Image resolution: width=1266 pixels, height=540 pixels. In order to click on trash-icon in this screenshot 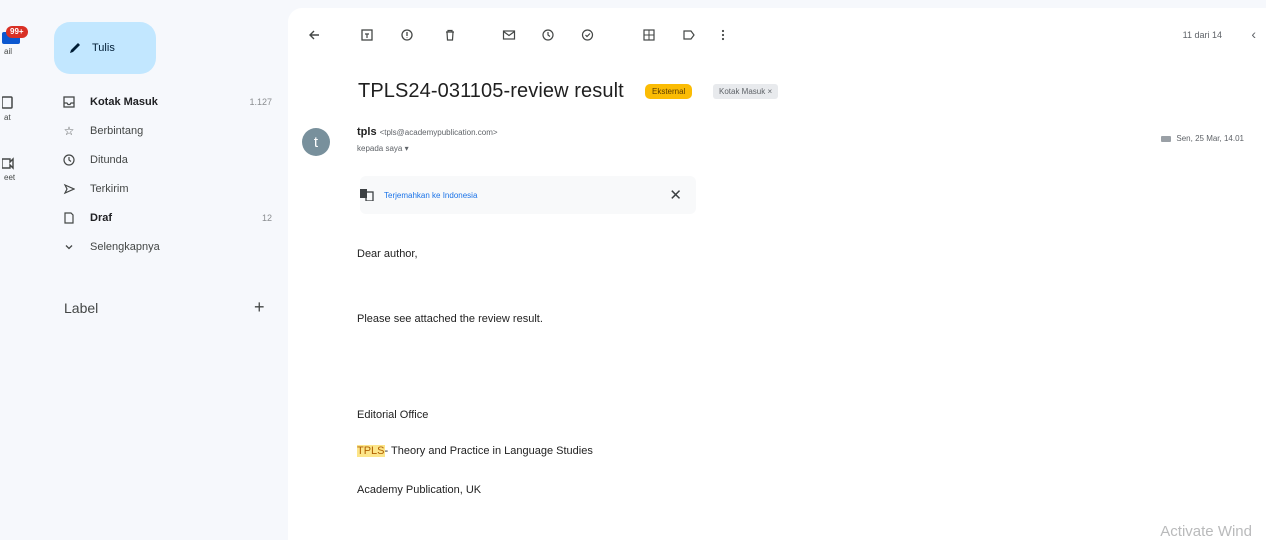, I will do `click(450, 35)`.